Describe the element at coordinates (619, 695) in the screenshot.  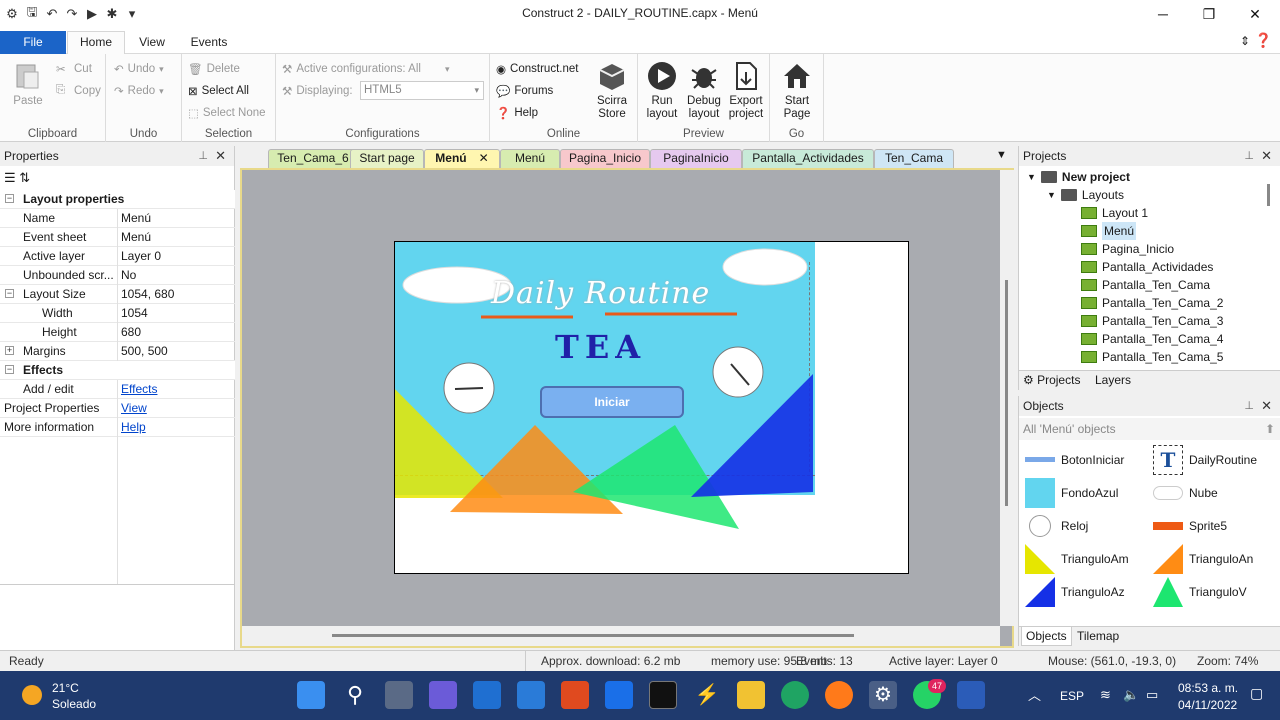
I see `dropbox-icon` at that location.